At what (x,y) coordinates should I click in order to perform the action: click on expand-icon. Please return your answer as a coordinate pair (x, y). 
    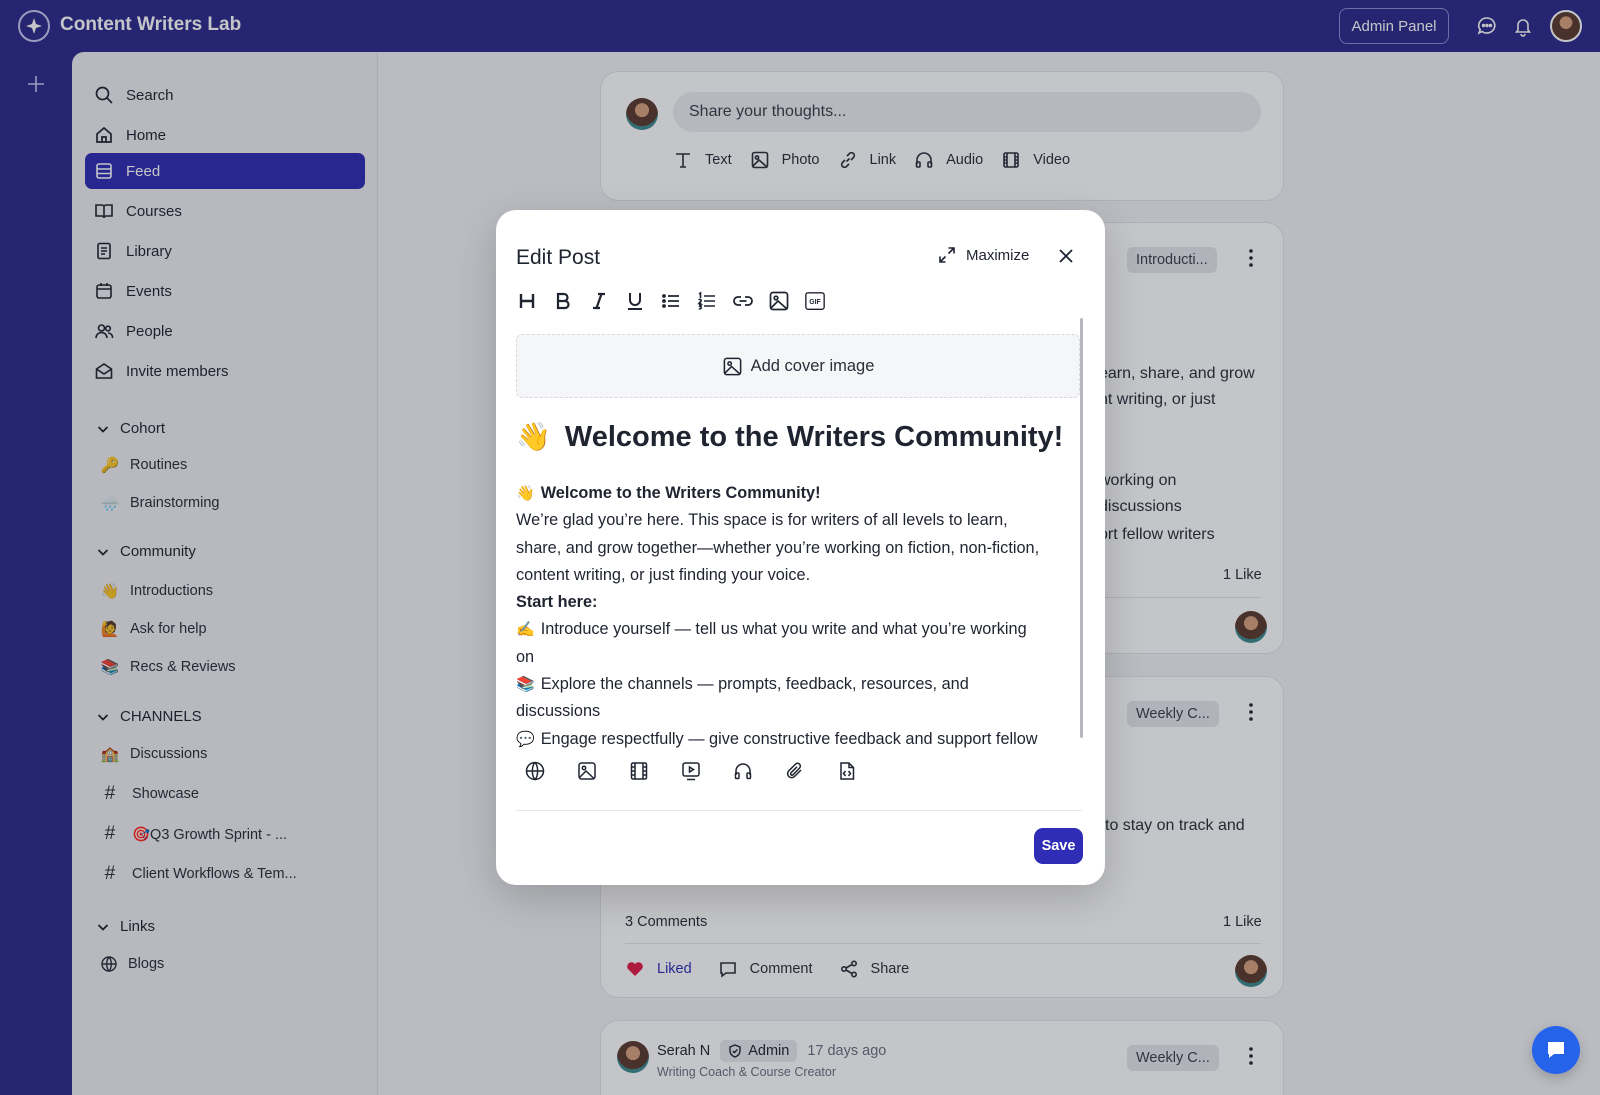
    Looking at the image, I should click on (947, 255).